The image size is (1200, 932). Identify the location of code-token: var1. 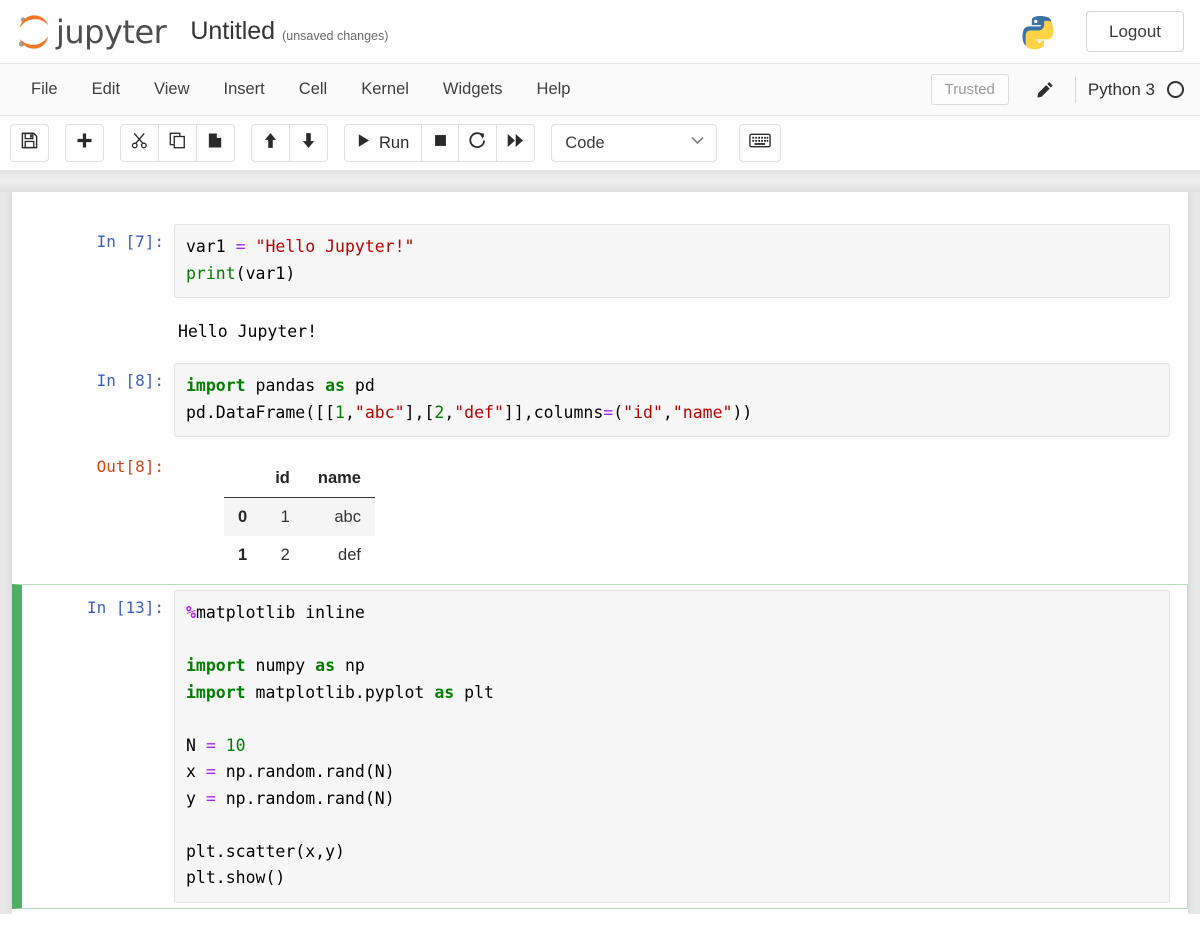
(211, 246).